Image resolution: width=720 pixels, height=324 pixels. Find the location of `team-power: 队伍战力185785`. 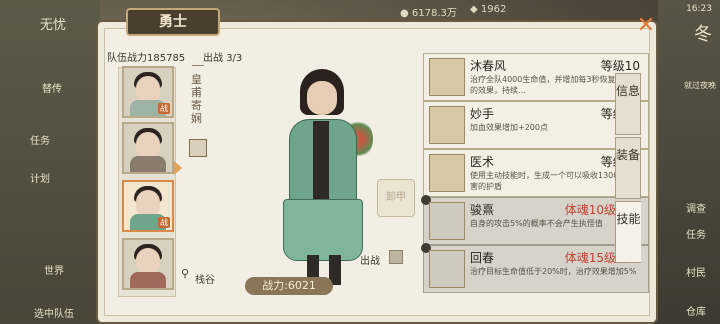

team-power: 队伍战力185785 is located at coordinates (146, 56).